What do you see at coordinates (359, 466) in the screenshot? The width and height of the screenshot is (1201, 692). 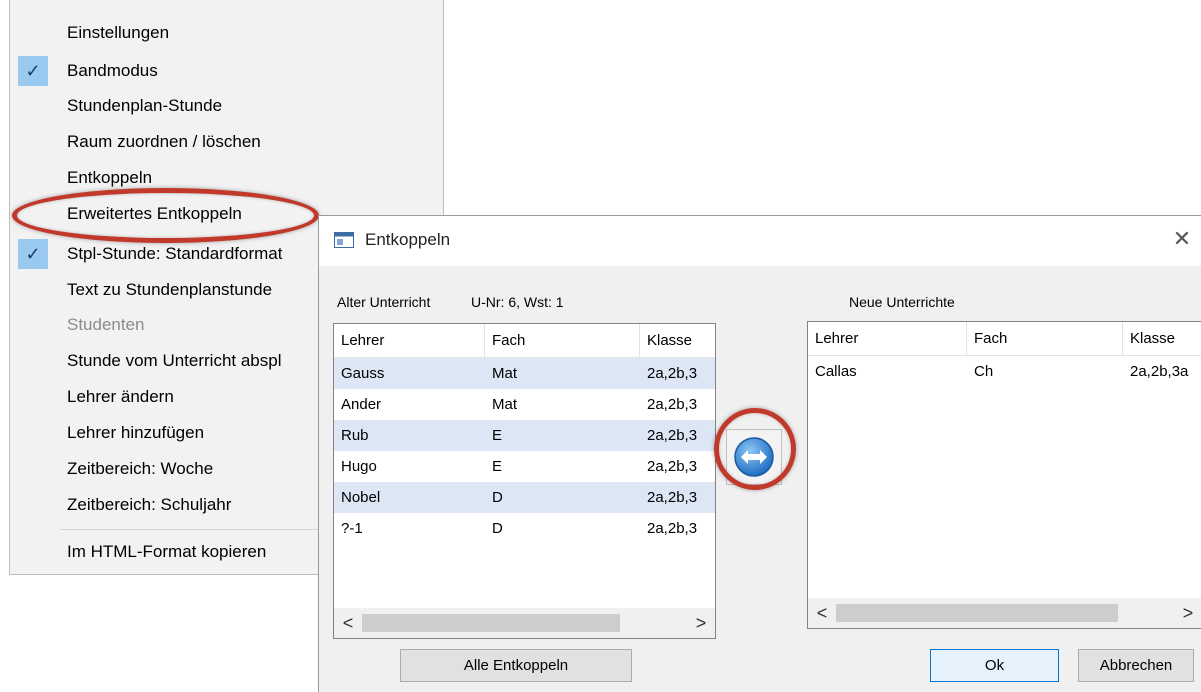 I see `cell-lehrer: Hugo` at bounding box center [359, 466].